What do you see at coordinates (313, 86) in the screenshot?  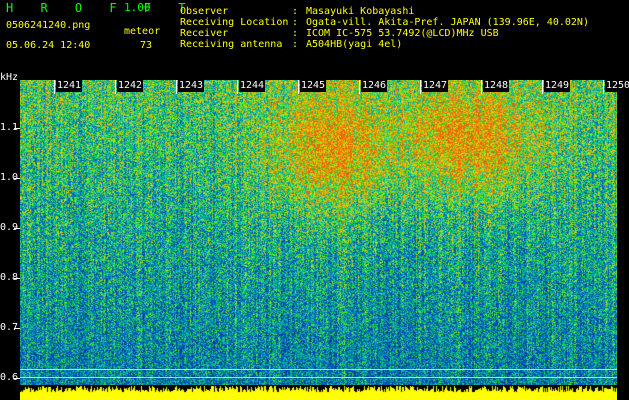 I see `x-tick-label: 1245` at bounding box center [313, 86].